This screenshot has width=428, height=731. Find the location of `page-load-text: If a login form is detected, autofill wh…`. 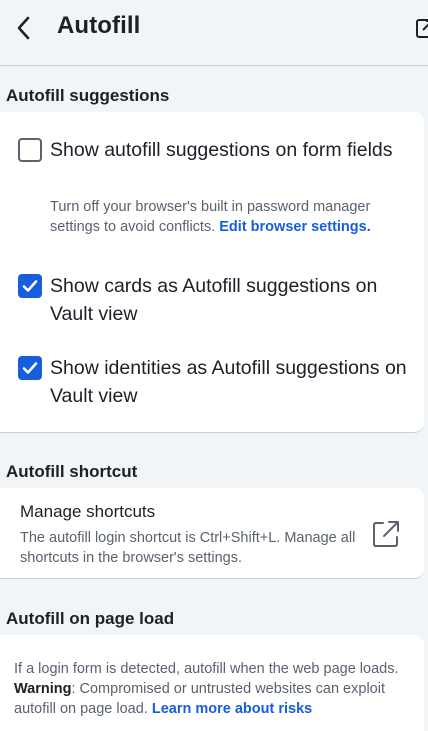

page-load-text: If a login form is detected, autofill wh… is located at coordinates (206, 669).